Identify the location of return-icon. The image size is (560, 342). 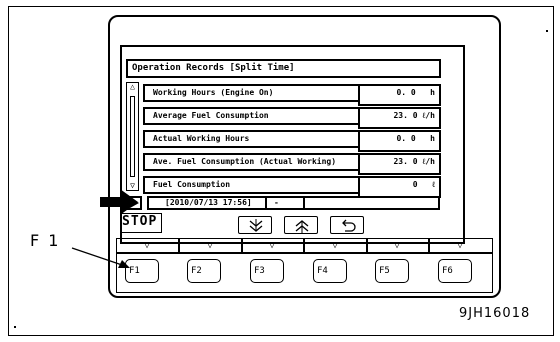
(349, 225).